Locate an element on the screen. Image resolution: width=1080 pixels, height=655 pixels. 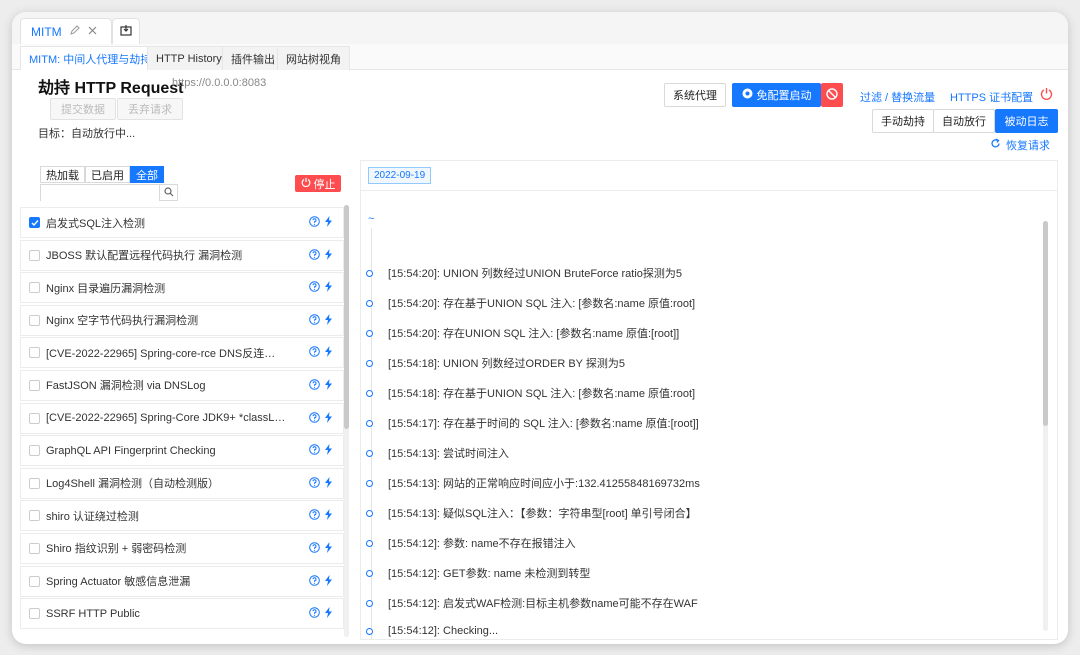
plugin-name: Shiro 指纹识别 + 弱密码检测 is located at coordinates (116, 549).